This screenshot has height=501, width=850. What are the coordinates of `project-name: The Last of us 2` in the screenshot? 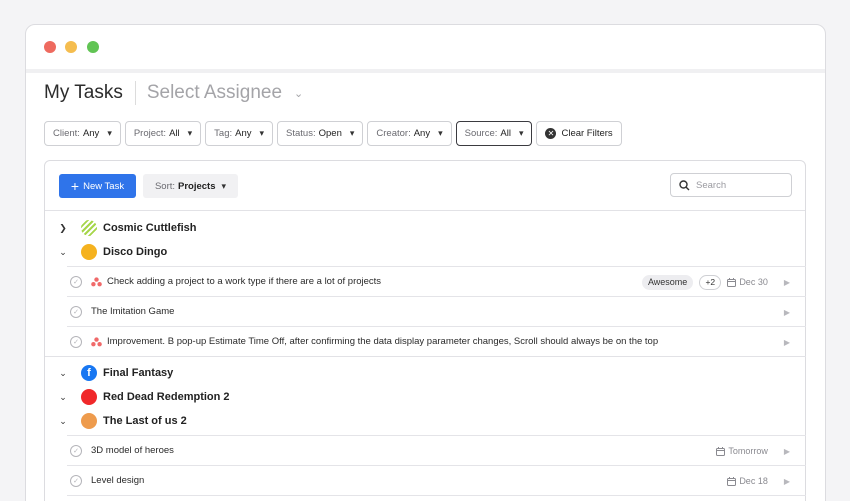 It's located at (145, 421).